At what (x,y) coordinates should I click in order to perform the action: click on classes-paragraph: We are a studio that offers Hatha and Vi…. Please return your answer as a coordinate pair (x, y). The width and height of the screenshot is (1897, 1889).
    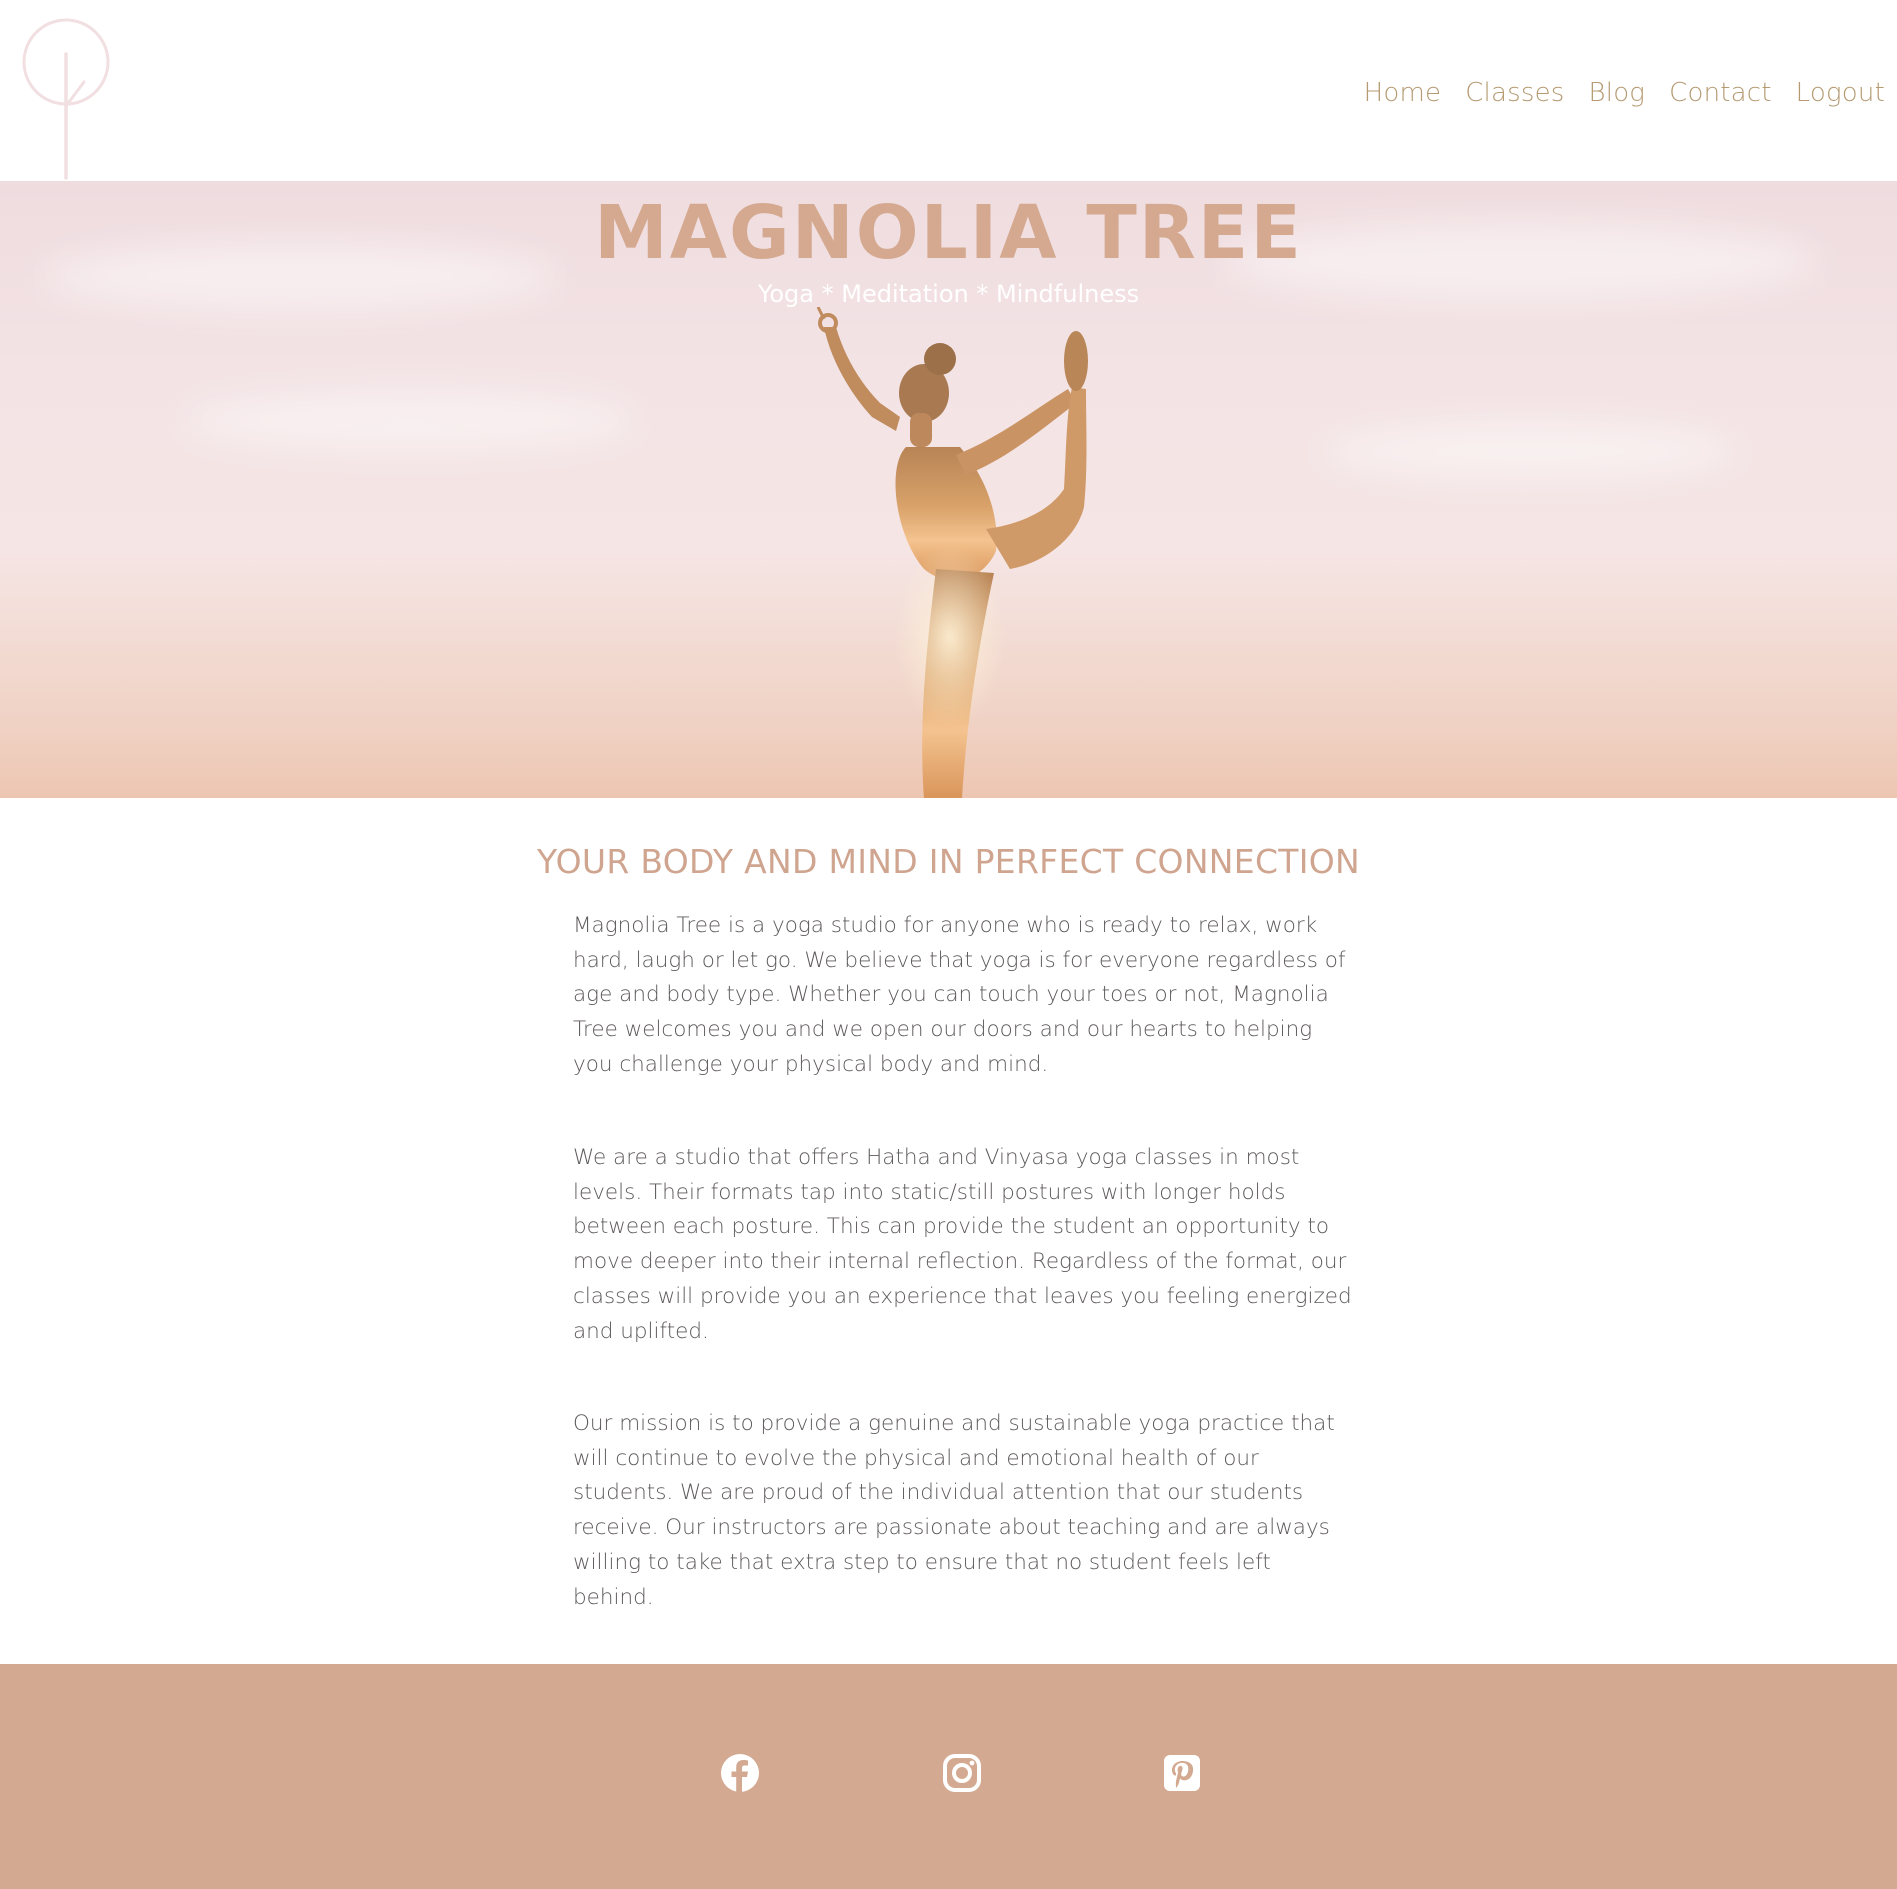
    Looking at the image, I should click on (962, 1244).